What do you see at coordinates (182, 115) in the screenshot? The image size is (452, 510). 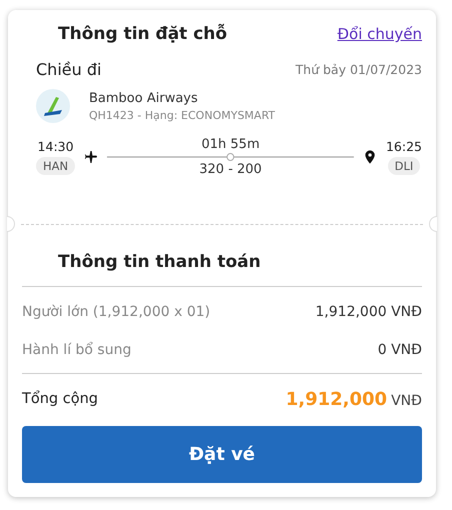 I see `flight-class: QH1423 - Hạng: ECONOMYSMART` at bounding box center [182, 115].